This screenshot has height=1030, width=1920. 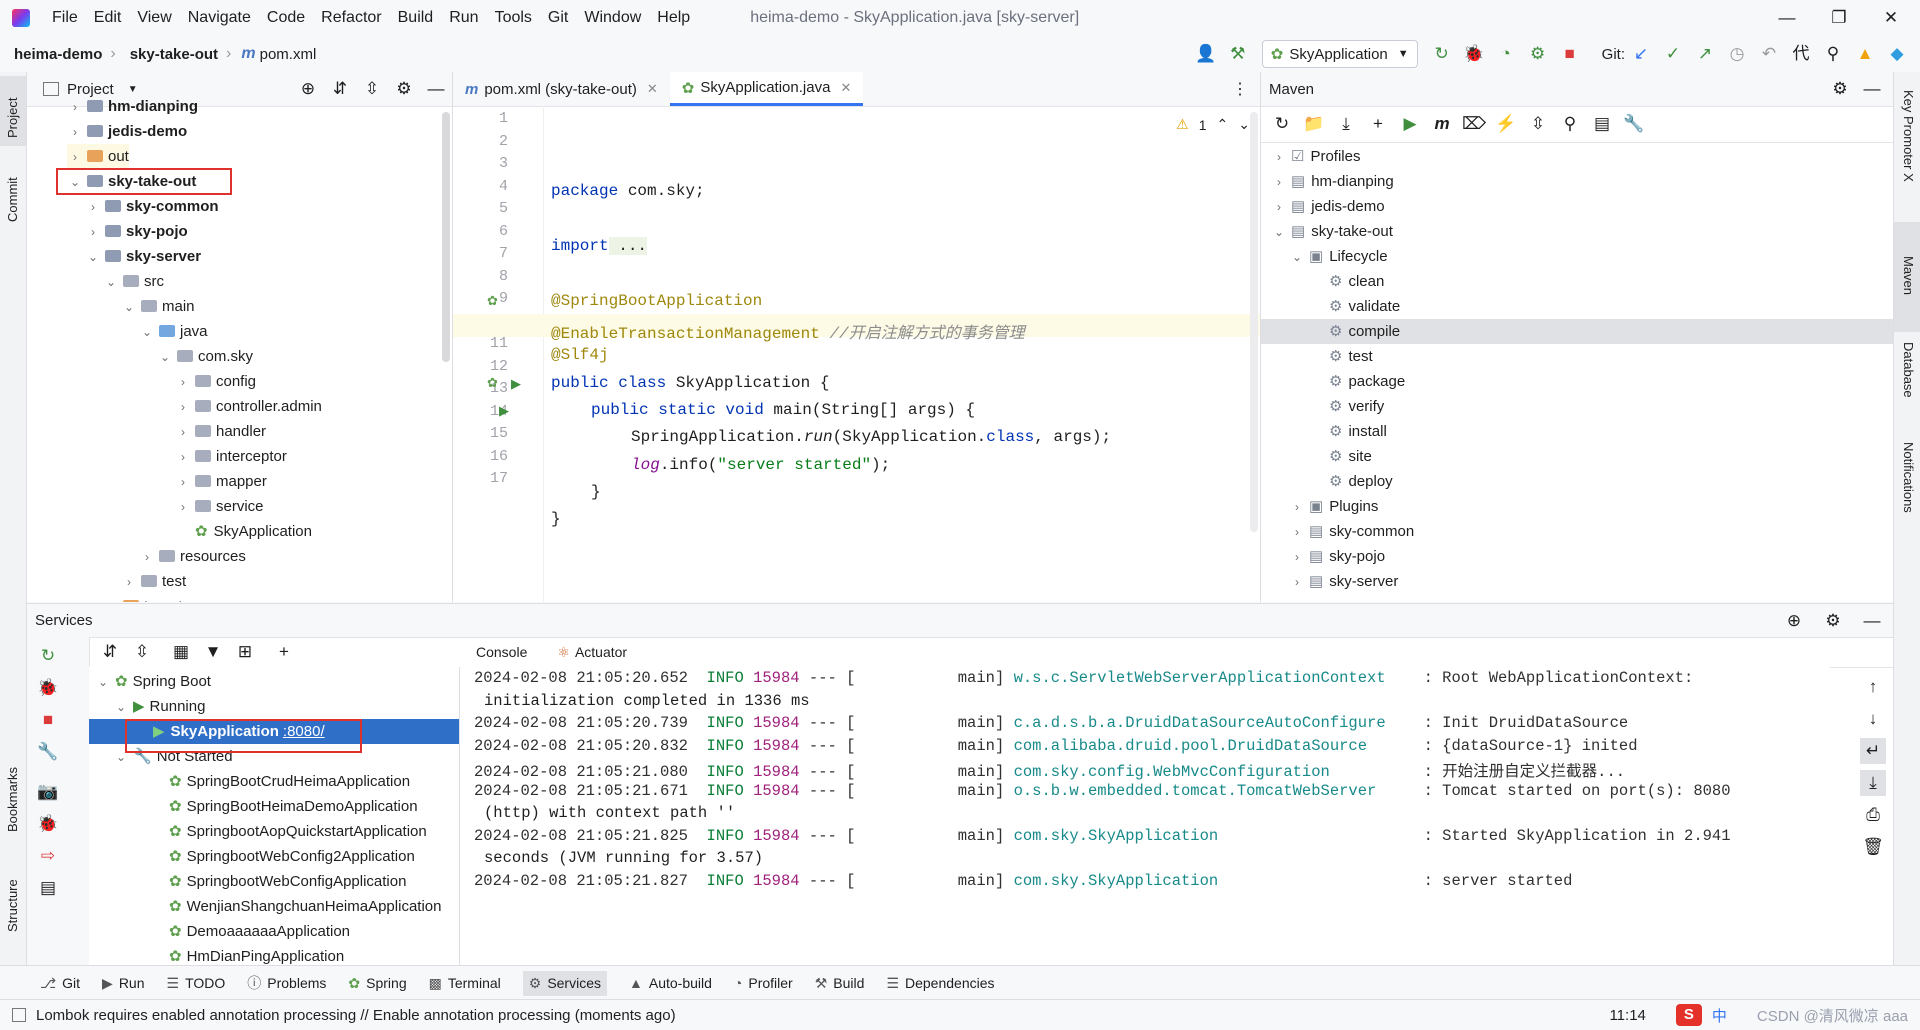 What do you see at coordinates (192, 556) in the screenshot?
I see `project-tree-item: › resources` at bounding box center [192, 556].